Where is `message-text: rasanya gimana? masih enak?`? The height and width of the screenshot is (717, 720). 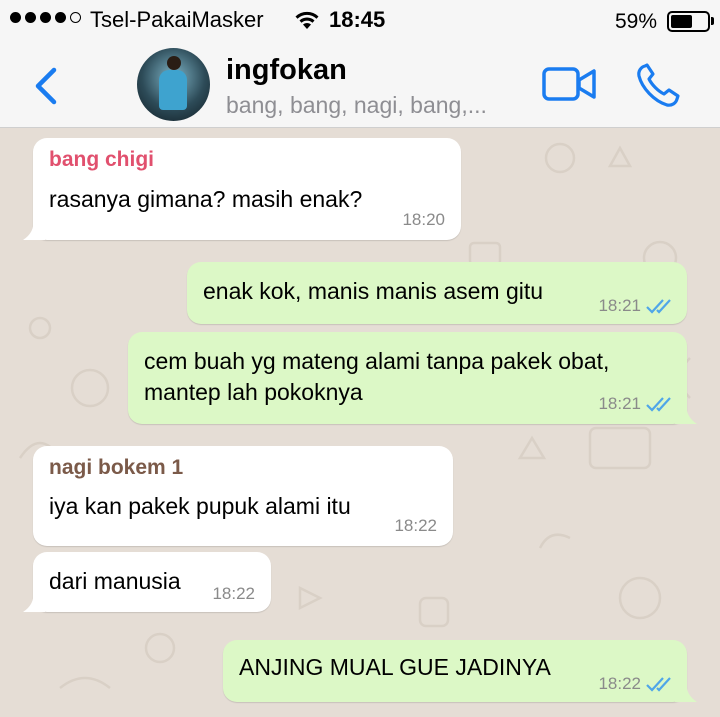
message-text: rasanya gimana? masih enak? is located at coordinates (206, 199).